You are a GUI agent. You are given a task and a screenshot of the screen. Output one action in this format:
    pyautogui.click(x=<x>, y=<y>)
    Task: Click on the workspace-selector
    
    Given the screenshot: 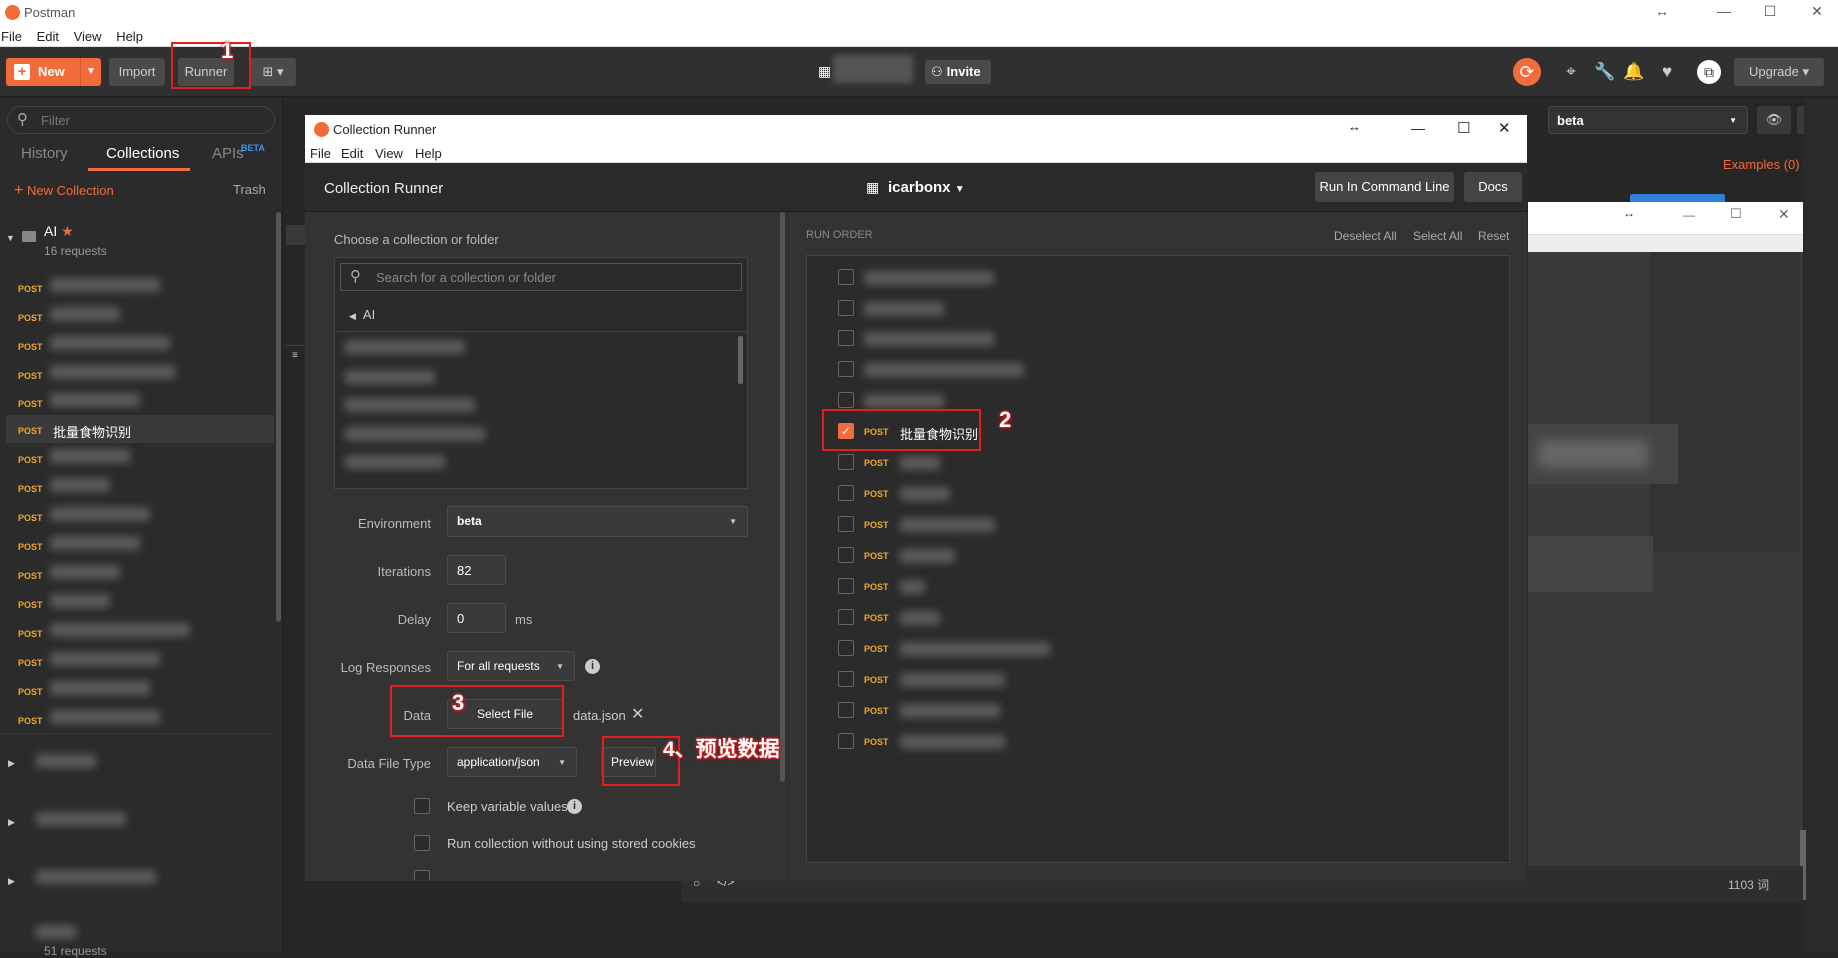 What is the action you would take?
    pyautogui.click(x=873, y=69)
    